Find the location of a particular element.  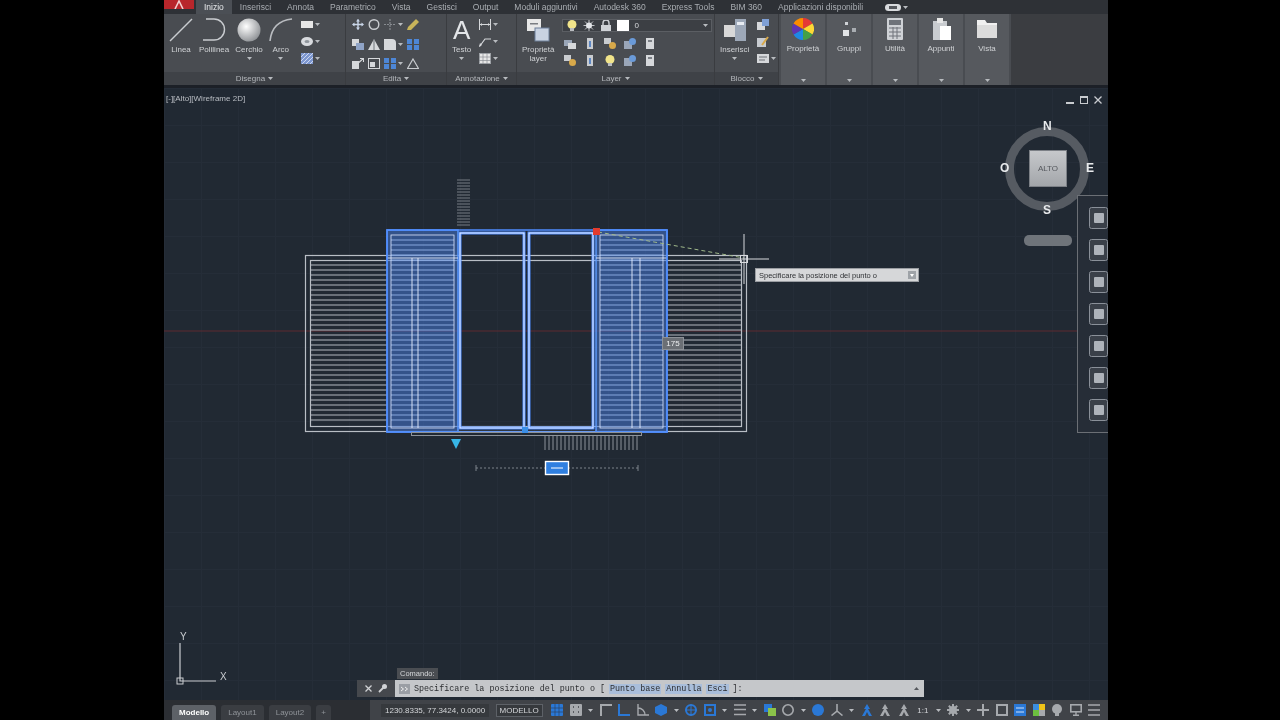

layer-properties-tool-button: Proprietà layer is located at coordinates (538, 40).